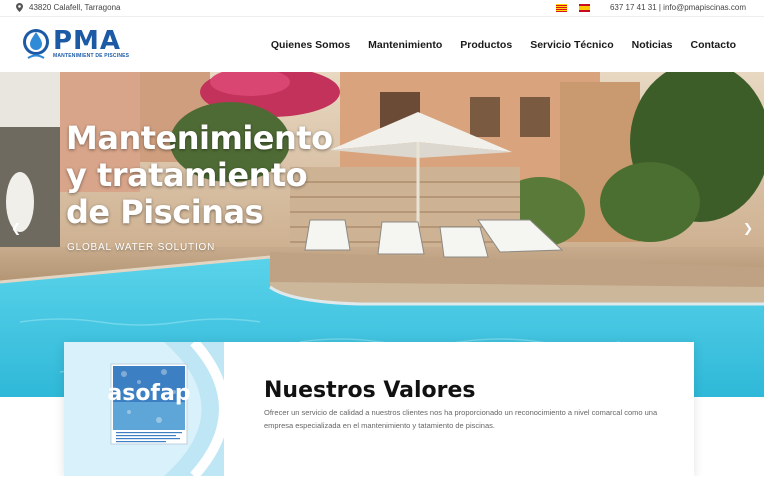 This screenshot has width=764, height=502. What do you see at coordinates (678, 7) in the screenshot?
I see `contact-info: 637 17 41 31 | info@pmapiscinas.com` at bounding box center [678, 7].